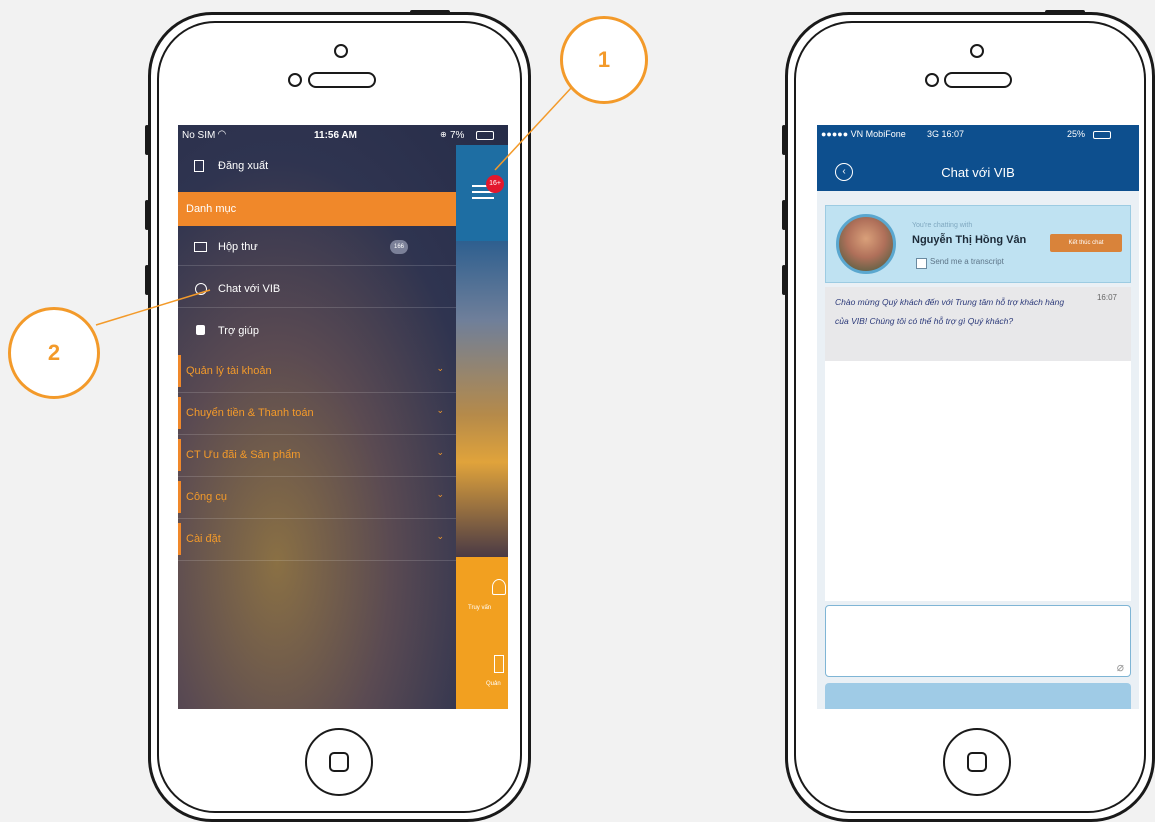 The height and width of the screenshot is (822, 1155). Describe the element at coordinates (863, 134) in the screenshot. I see `carrier-text: ●●●●● VN MobiFone` at that location.